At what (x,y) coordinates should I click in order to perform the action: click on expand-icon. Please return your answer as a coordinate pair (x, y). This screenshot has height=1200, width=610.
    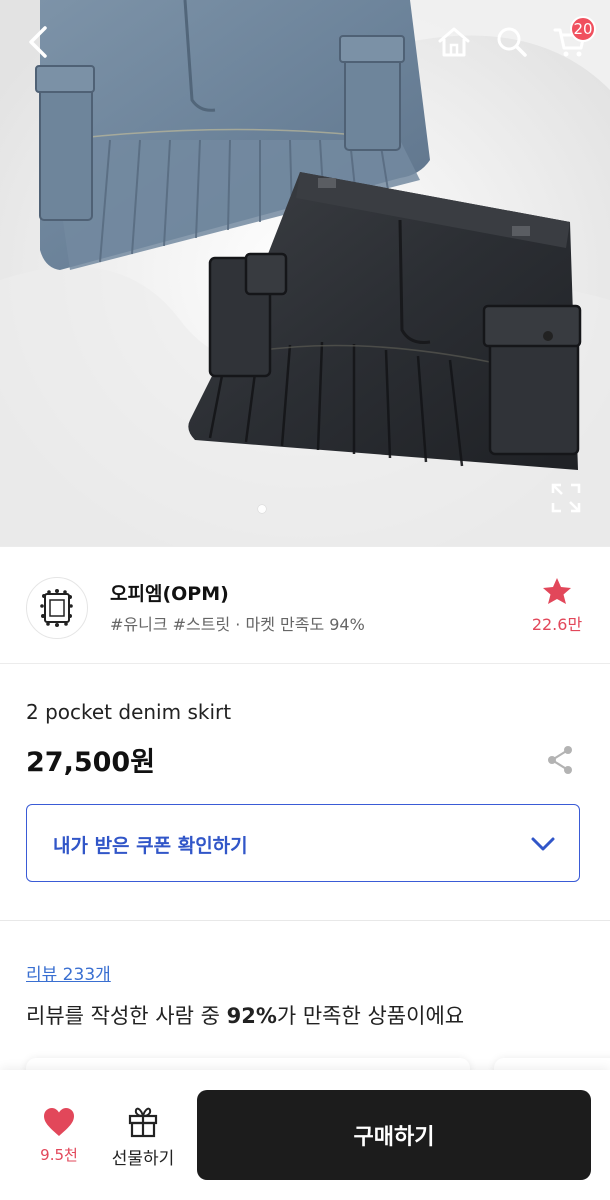
    Looking at the image, I should click on (566, 498).